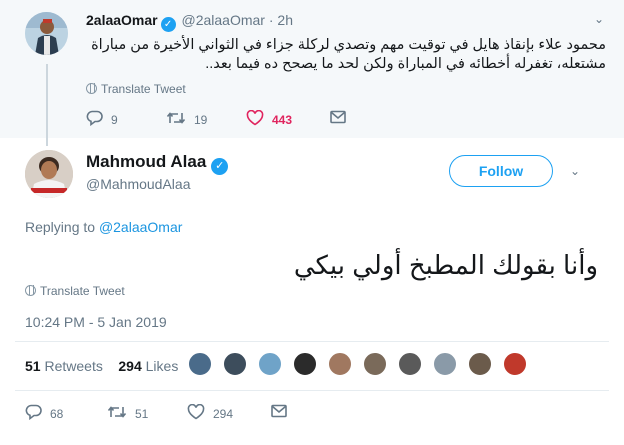 The image size is (624, 445). Describe the element at coordinates (223, 20) in the screenshot. I see `parent-handle: @2alaaOmar` at that location.